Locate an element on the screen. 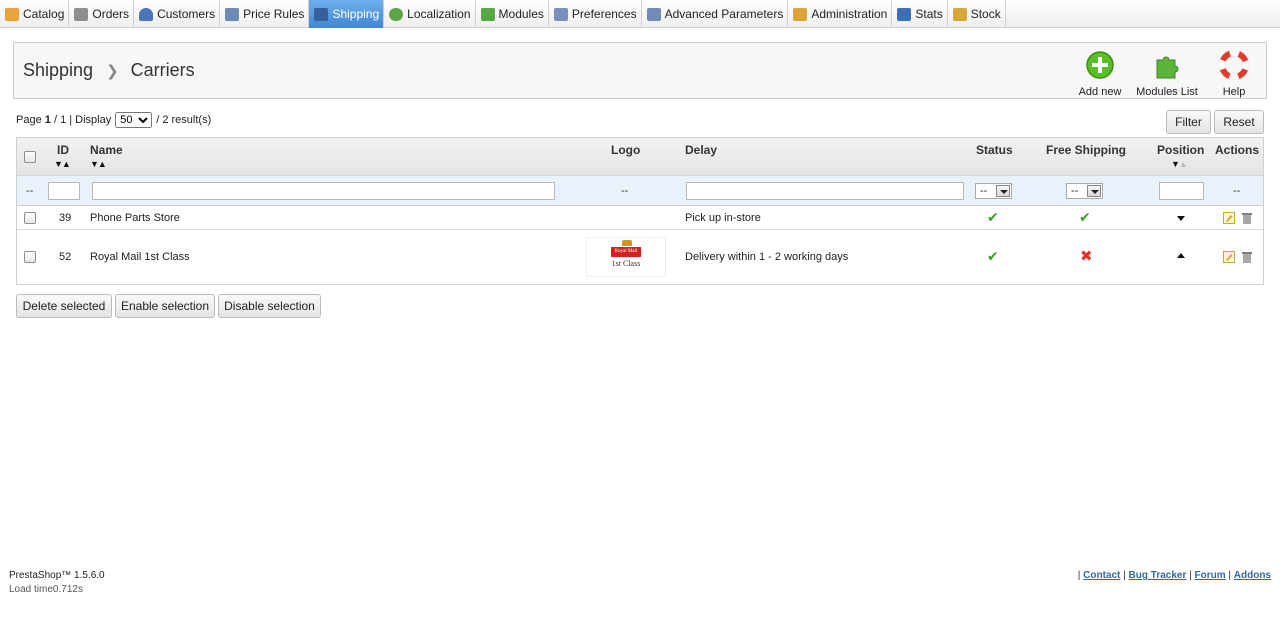  filter-status-select: -- is located at coordinates (993, 191).